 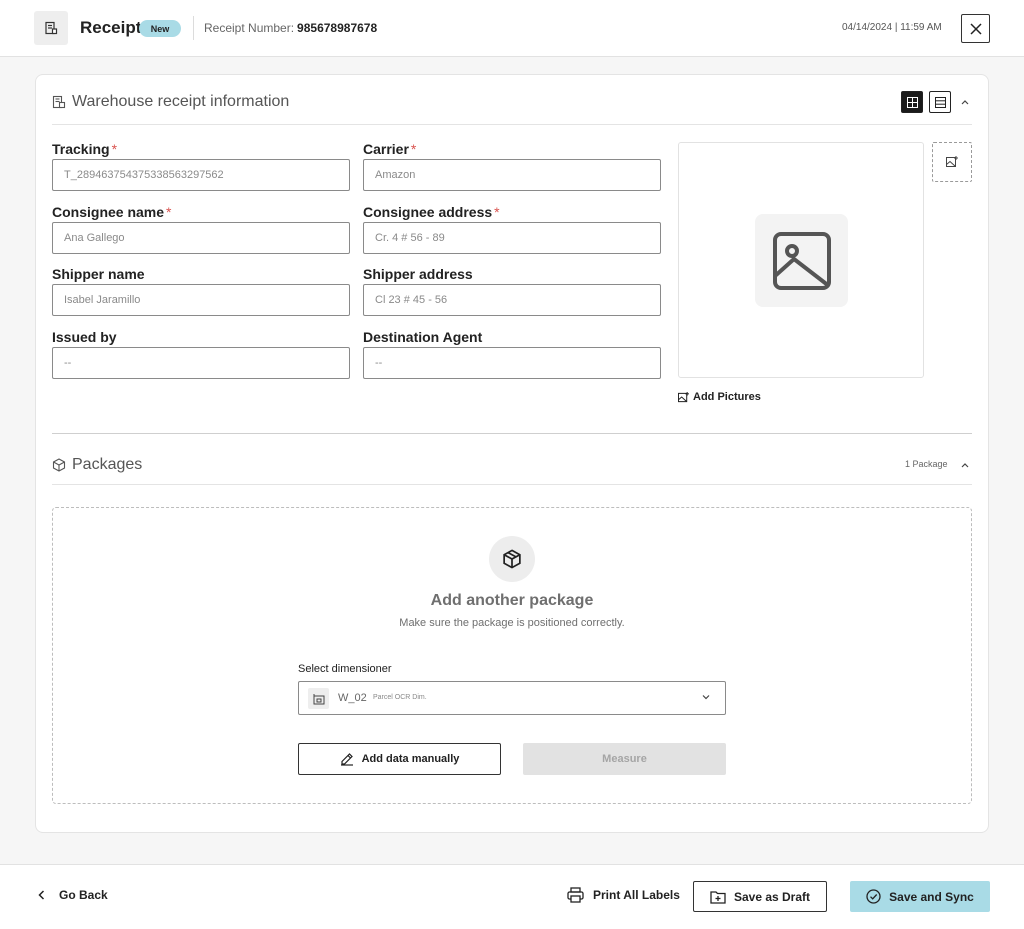 What do you see at coordinates (512, 300) in the screenshot?
I see `shipper-address-input` at bounding box center [512, 300].